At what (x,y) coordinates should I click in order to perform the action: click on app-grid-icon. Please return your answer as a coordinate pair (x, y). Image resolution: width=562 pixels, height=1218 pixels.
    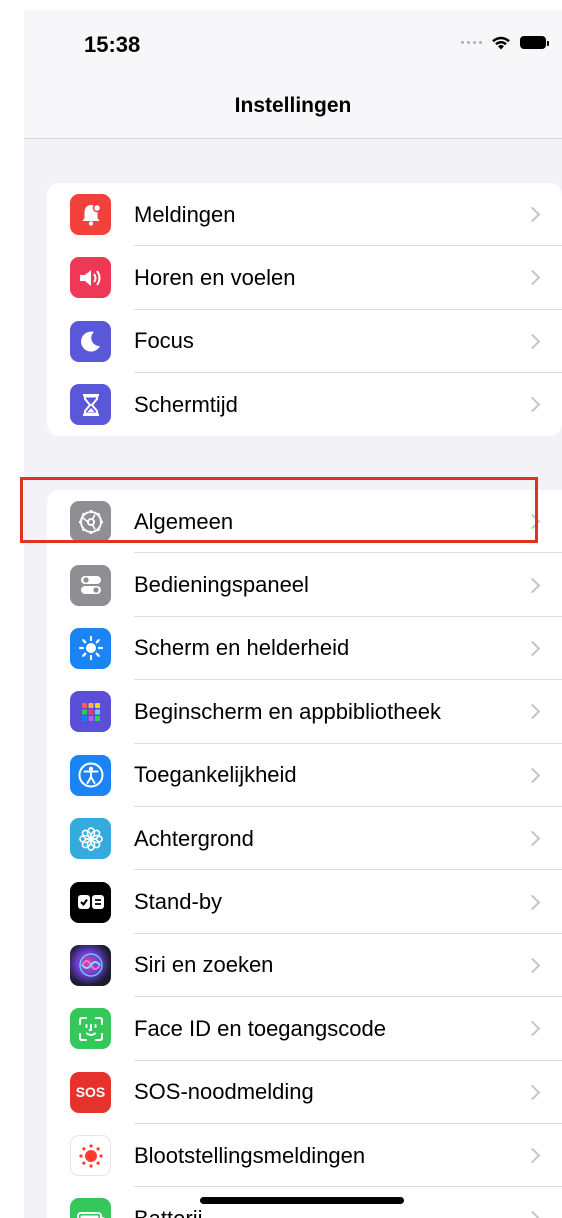
    Looking at the image, I should click on (90, 712).